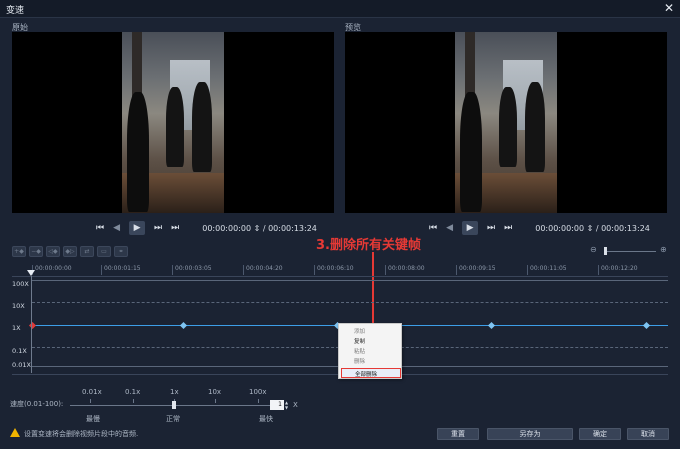 This screenshot has height=449, width=680. Describe the element at coordinates (593, 249) in the screenshot. I see `zoom-out-icon: ⊖` at that location.